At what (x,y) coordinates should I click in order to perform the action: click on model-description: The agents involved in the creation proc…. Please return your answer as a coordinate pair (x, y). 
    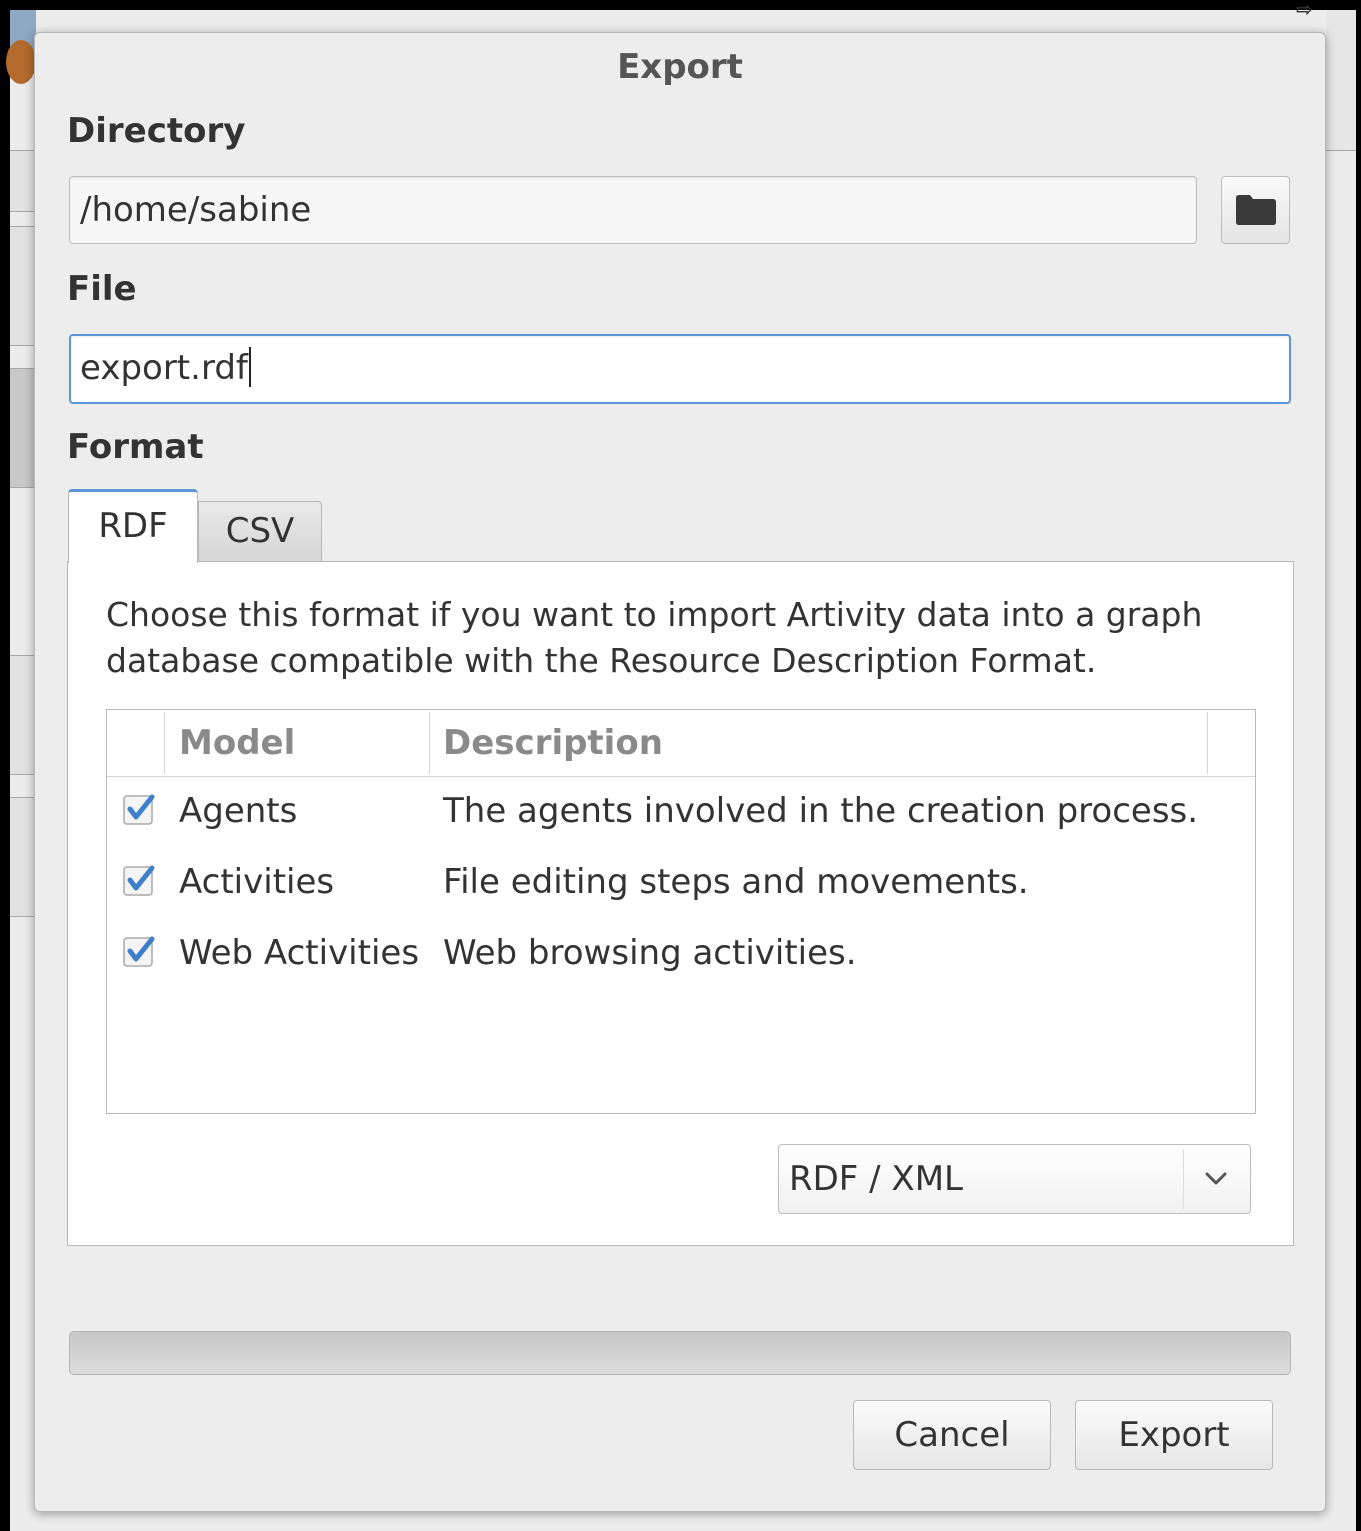
    Looking at the image, I should click on (821, 811).